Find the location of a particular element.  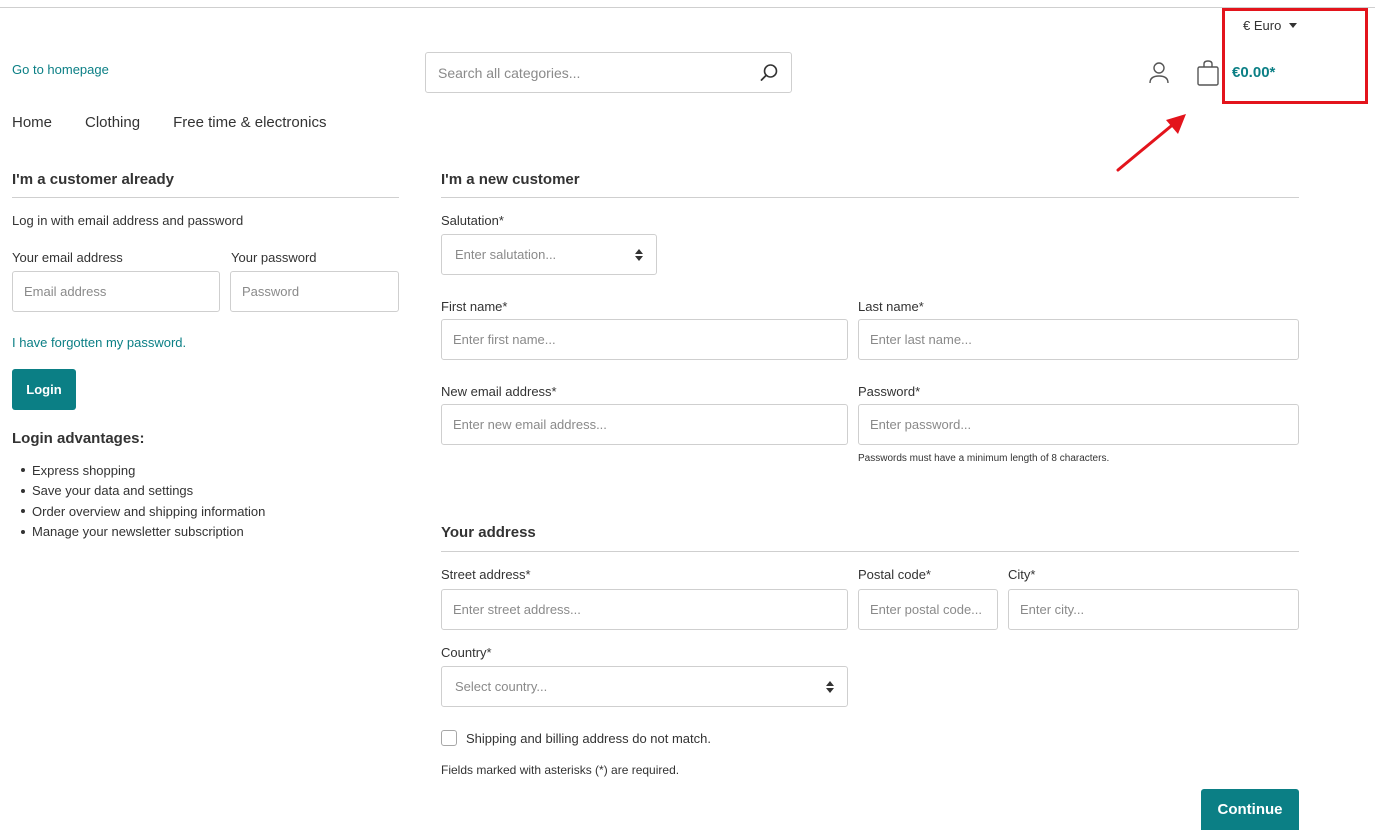

arrow-icon is located at coordinates (1151, 143).